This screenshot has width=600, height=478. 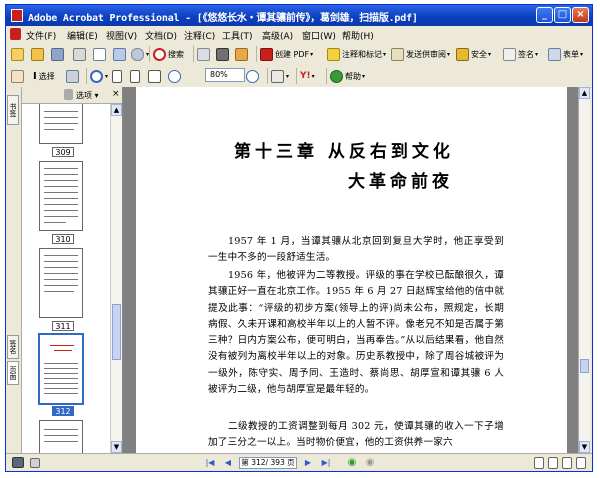 What do you see at coordinates (562, 15) in the screenshot?
I see `maximize-button: □` at bounding box center [562, 15].